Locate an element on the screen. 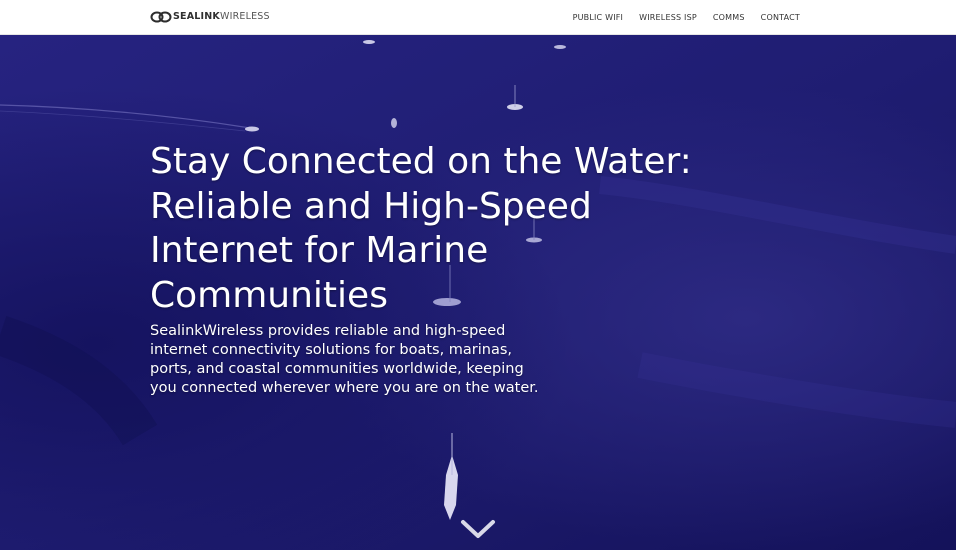  brand-name-part1: SEALINK is located at coordinates (196, 16).